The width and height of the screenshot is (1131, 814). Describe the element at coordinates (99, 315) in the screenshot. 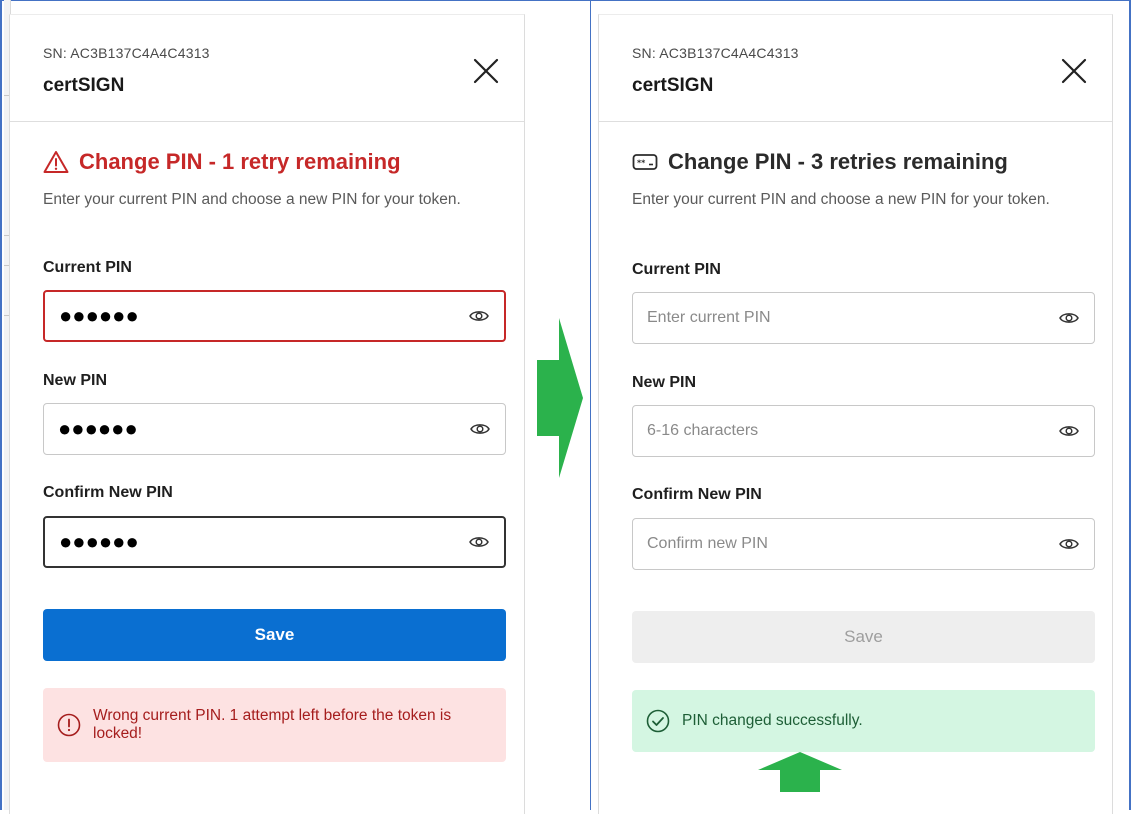

I see `current-pin-value: ●●●●●●` at that location.